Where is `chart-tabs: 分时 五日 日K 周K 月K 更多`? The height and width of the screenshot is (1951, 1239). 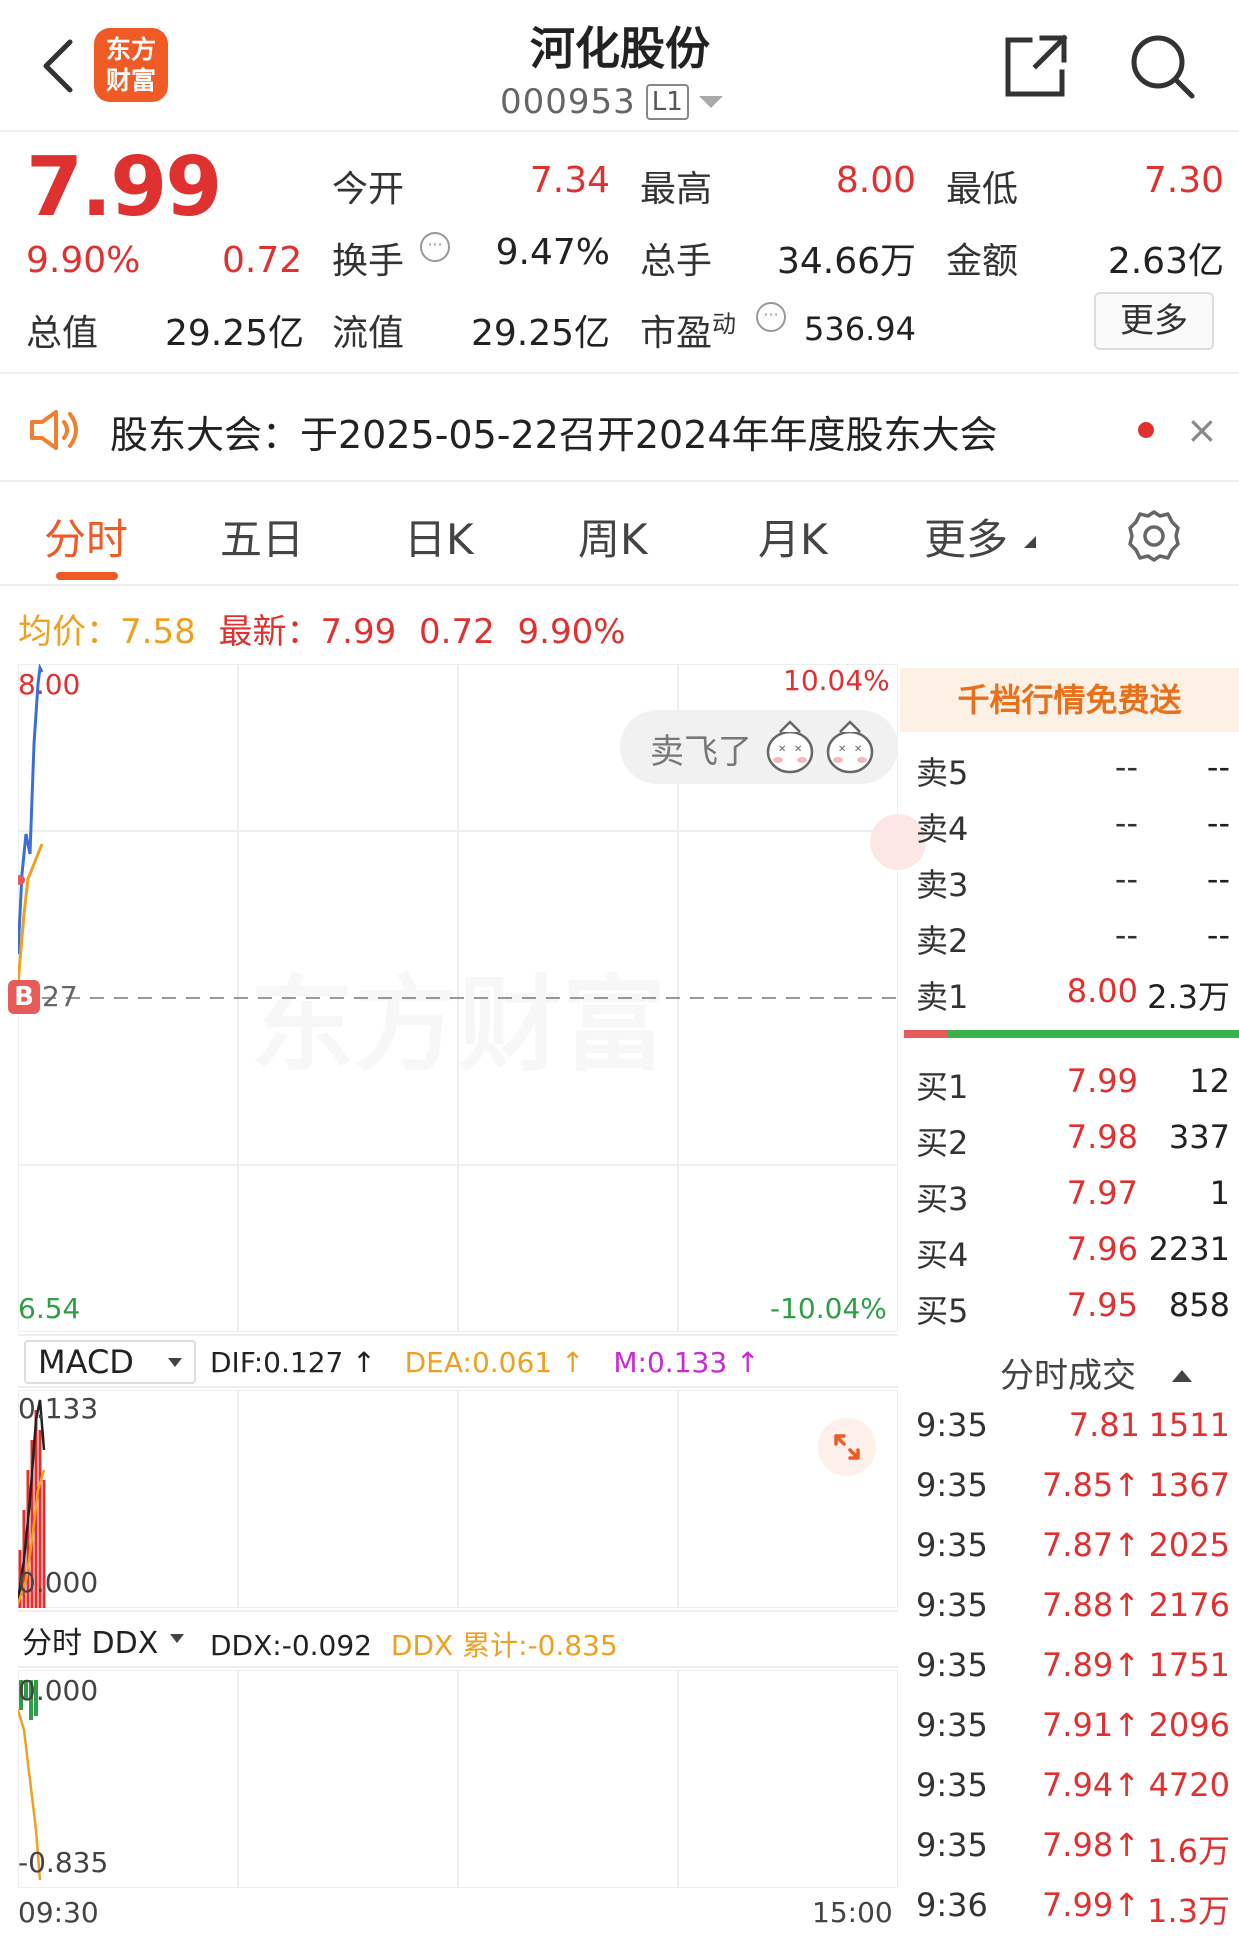 chart-tabs: 分时 五日 日K 周K 月K 更多 is located at coordinates (619, 535).